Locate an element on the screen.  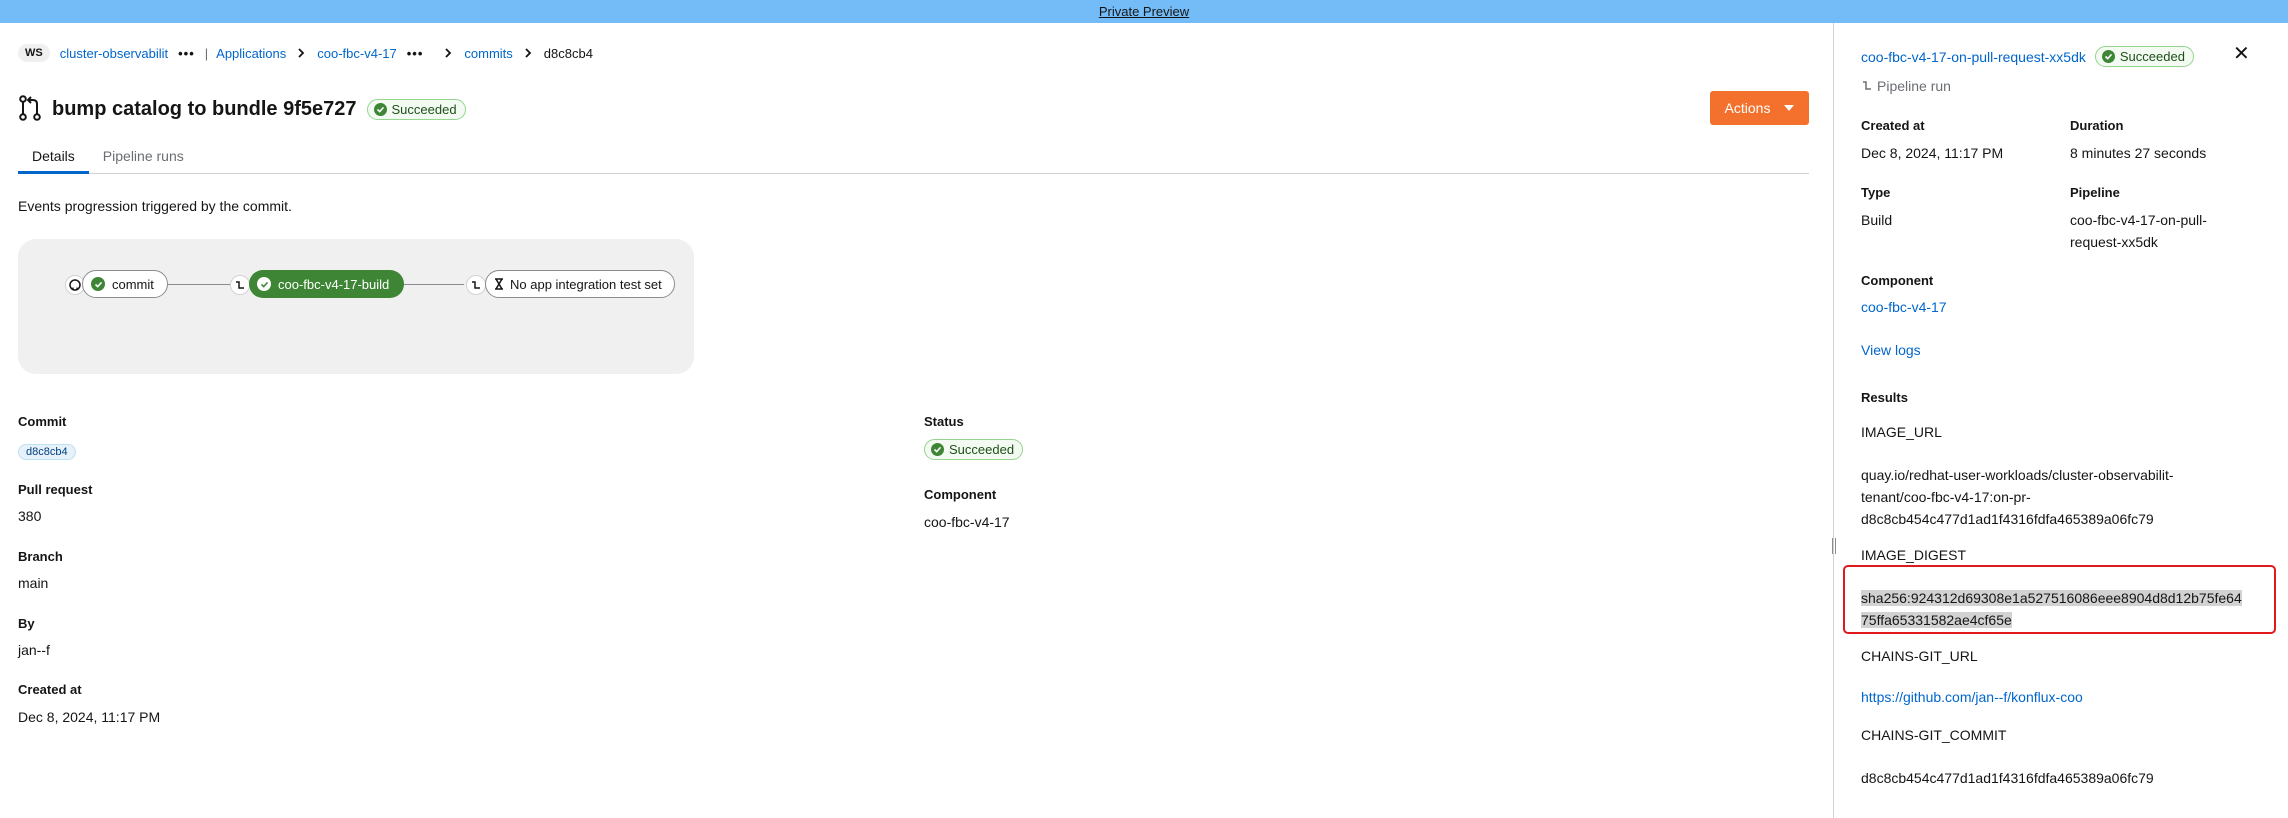
result-key-image-url: IMAGE_URL is located at coordinates (1901, 432).